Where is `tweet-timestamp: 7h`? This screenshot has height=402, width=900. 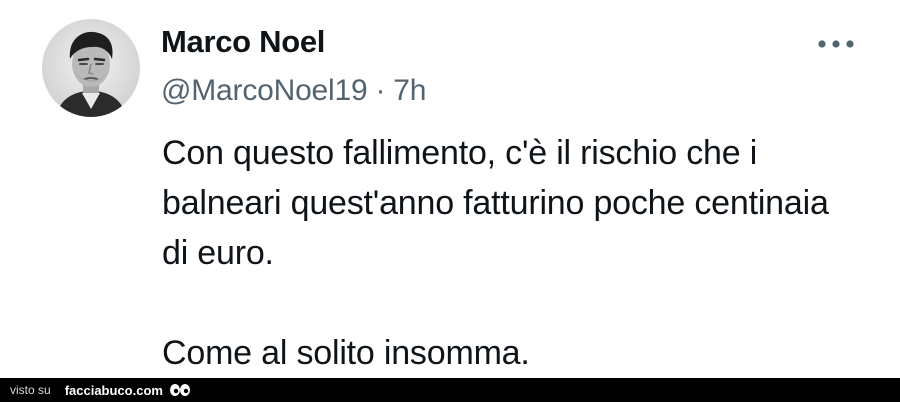 tweet-timestamp: 7h is located at coordinates (409, 90).